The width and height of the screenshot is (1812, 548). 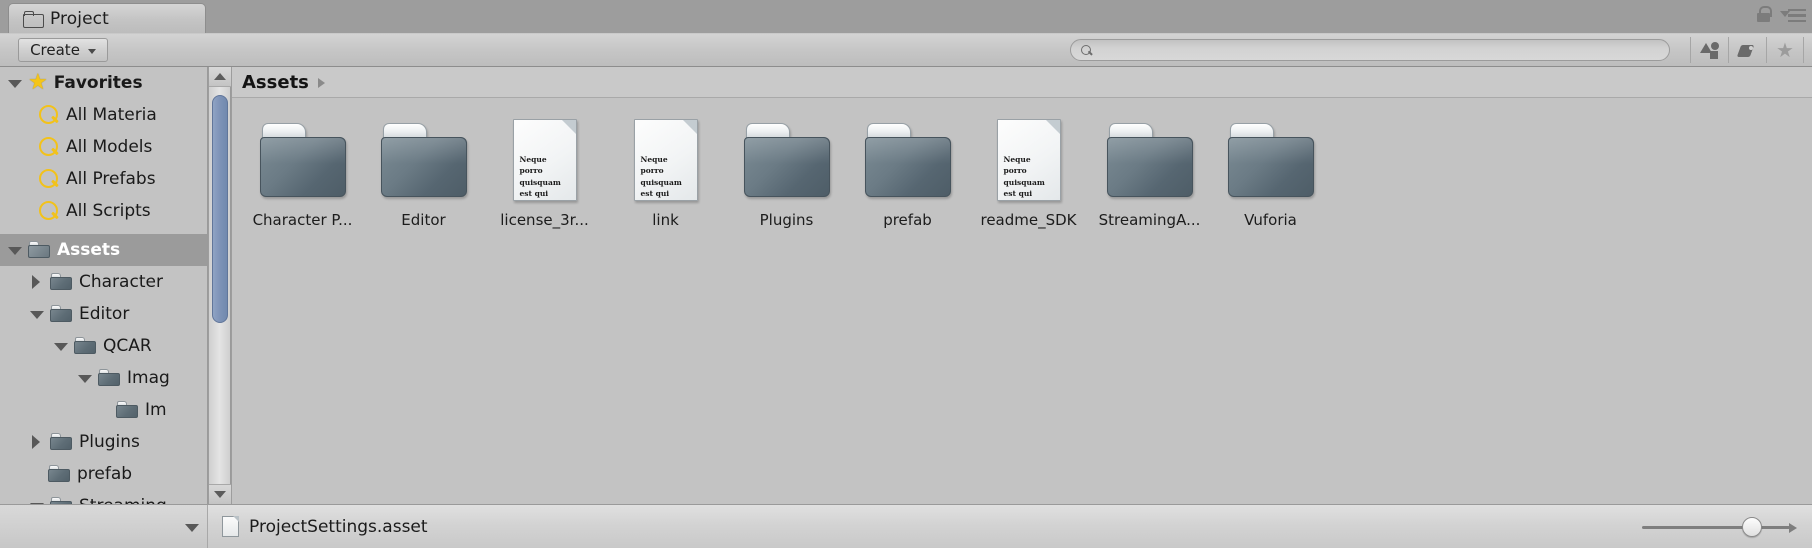 I want to click on window-controls, so click(x=1781, y=14).